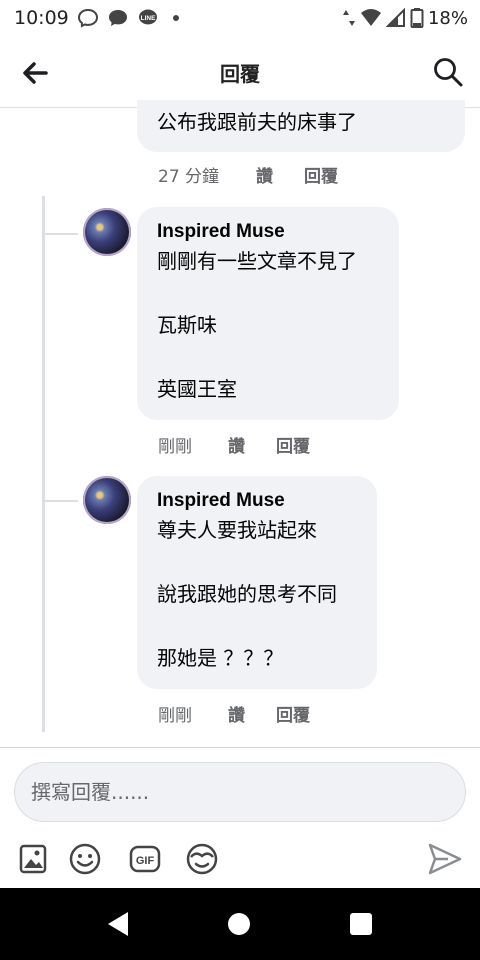  What do you see at coordinates (448, 72) in the screenshot?
I see `search-icon` at bounding box center [448, 72].